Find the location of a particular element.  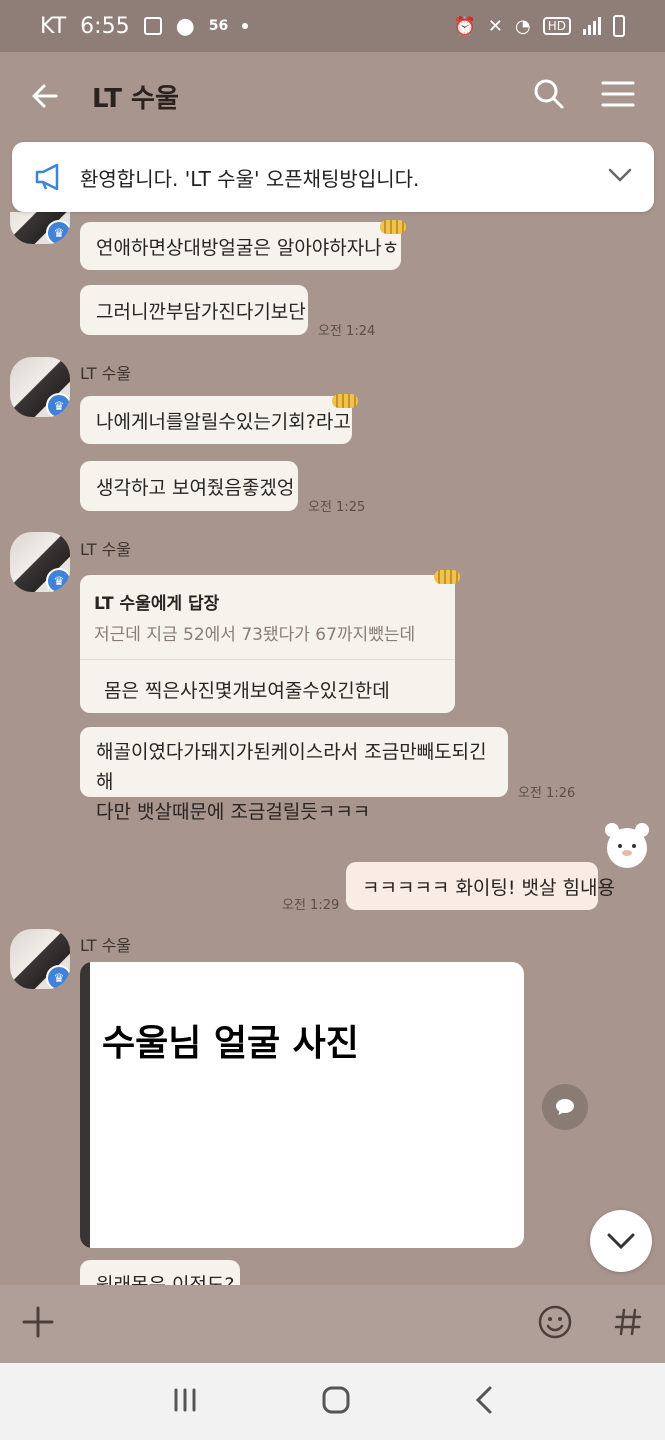

photo-caption: 수울님 얼굴 사진 is located at coordinates (230, 1043).